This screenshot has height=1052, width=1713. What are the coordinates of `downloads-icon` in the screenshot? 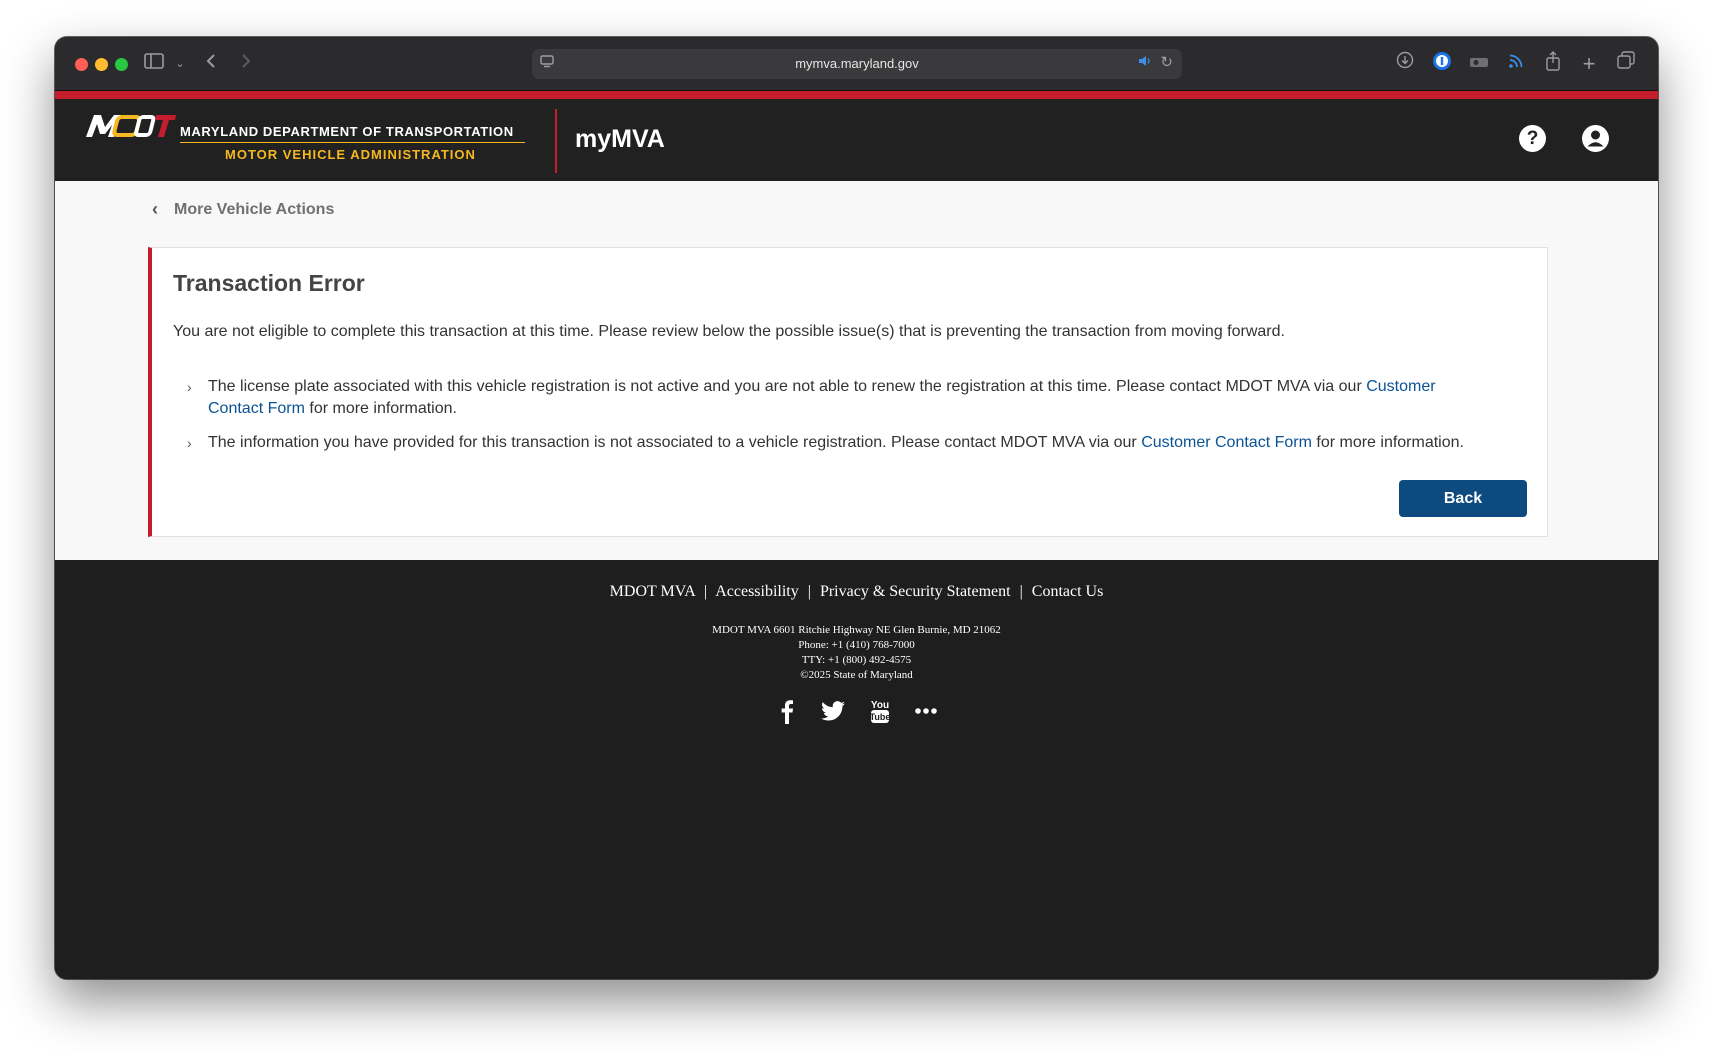 It's located at (1405, 64).